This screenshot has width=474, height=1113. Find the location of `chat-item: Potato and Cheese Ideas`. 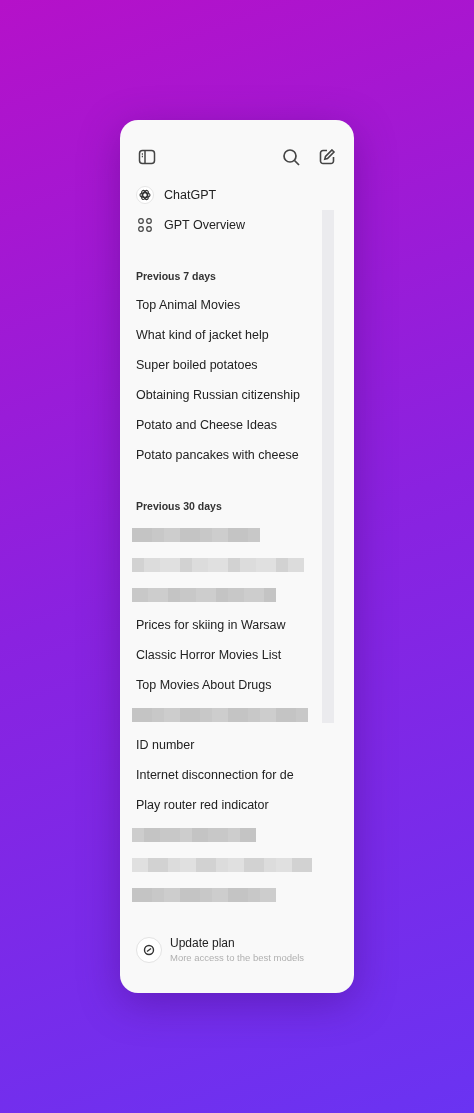

chat-item: Potato and Cheese Ideas is located at coordinates (228, 425).